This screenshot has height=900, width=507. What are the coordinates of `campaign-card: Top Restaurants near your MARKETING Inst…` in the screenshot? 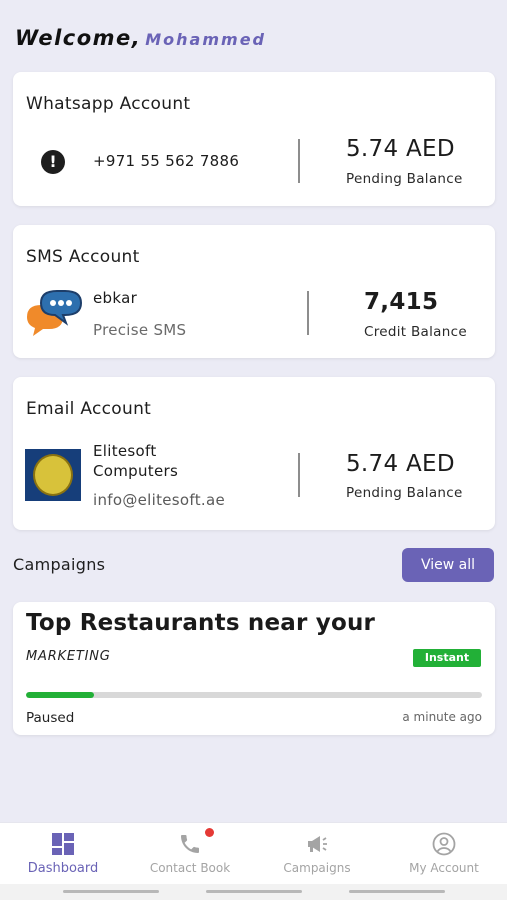 It's located at (254, 668).